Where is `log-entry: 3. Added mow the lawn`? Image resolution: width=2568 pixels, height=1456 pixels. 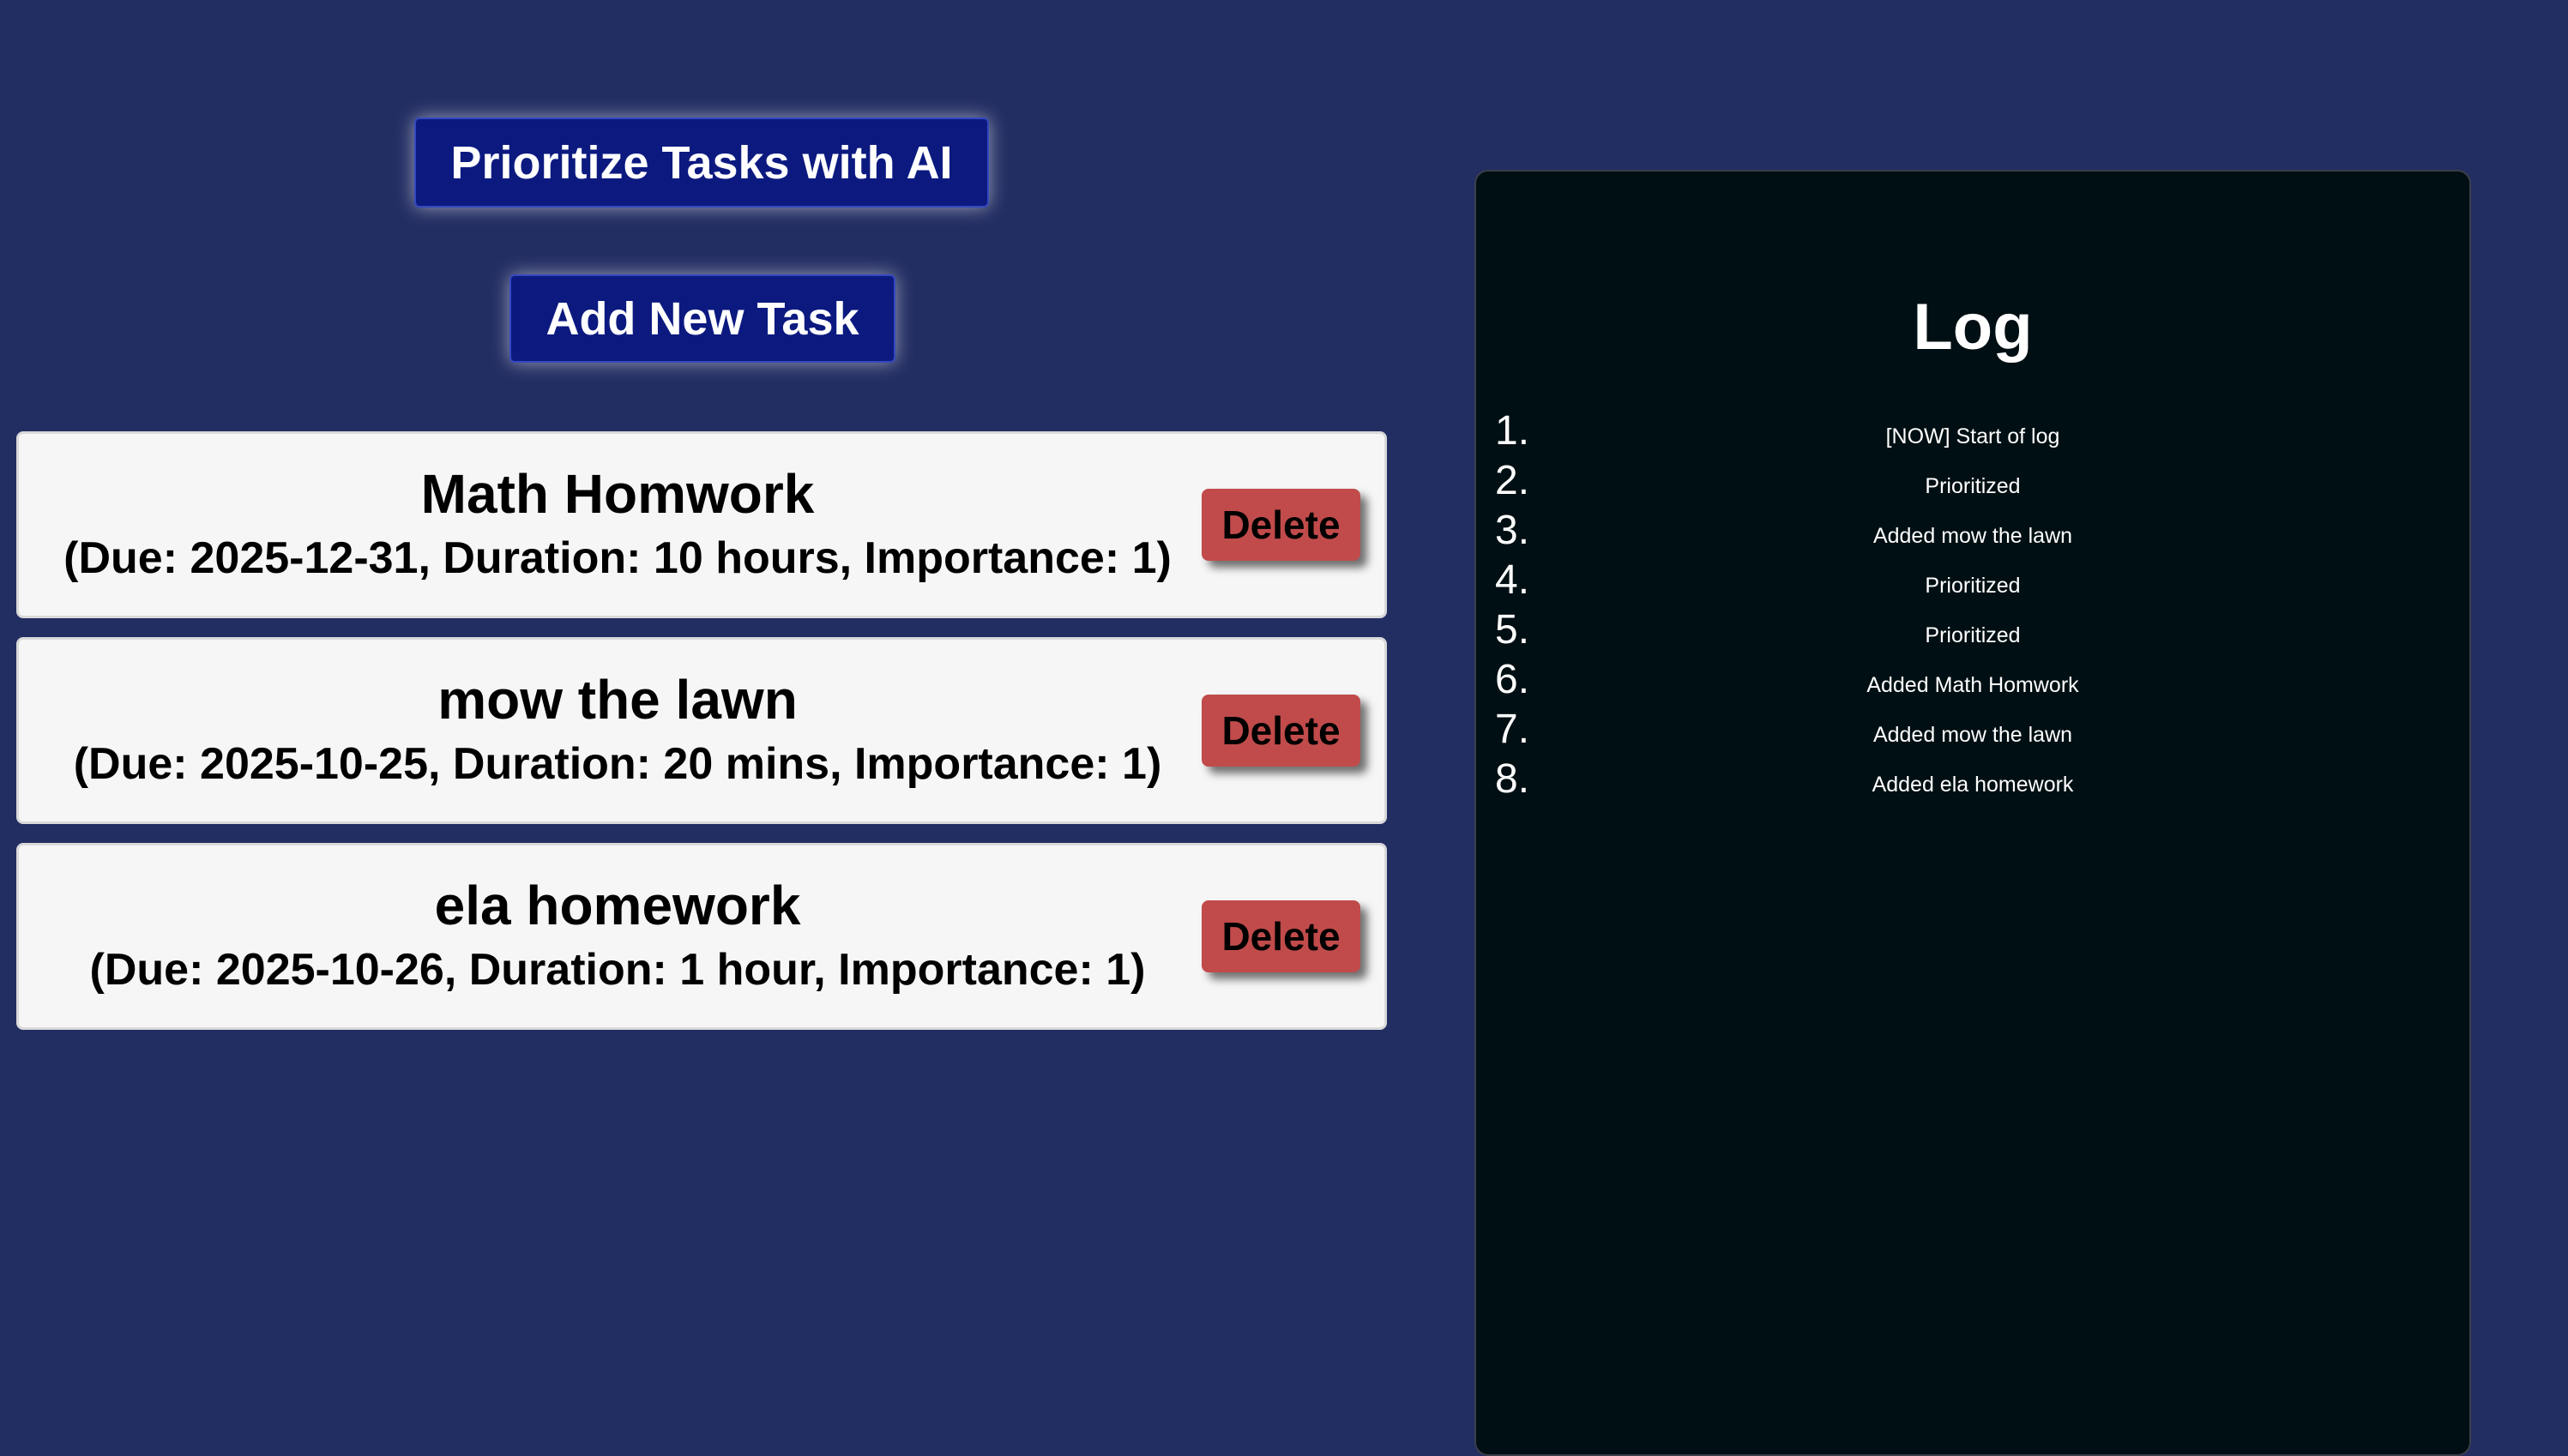
log-entry: 3. Added mow the lawn is located at coordinates (1982, 531).